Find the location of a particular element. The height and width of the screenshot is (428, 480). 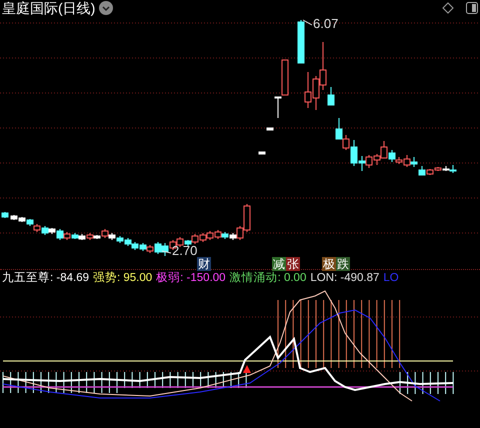

up-arrow-icon is located at coordinates (247, 369).